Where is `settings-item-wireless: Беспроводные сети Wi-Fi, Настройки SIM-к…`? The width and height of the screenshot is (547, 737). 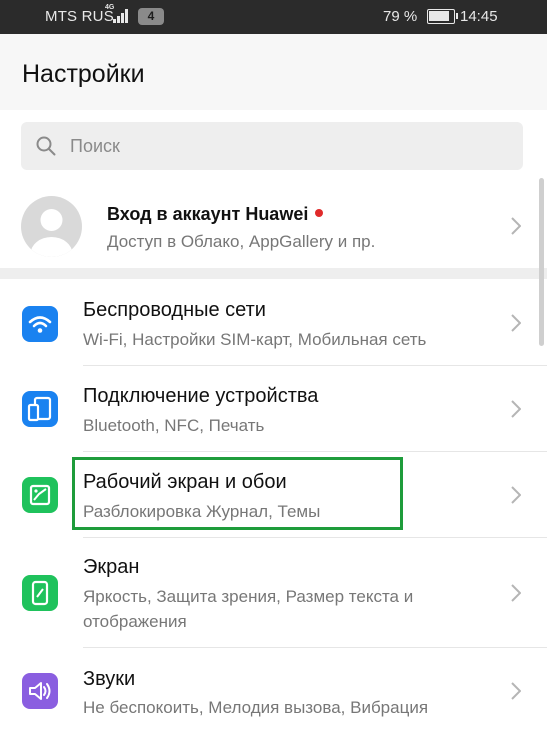 settings-item-wireless: Беспроводные сети Wi-Fi, Настройки SIM-к… is located at coordinates (273, 323).